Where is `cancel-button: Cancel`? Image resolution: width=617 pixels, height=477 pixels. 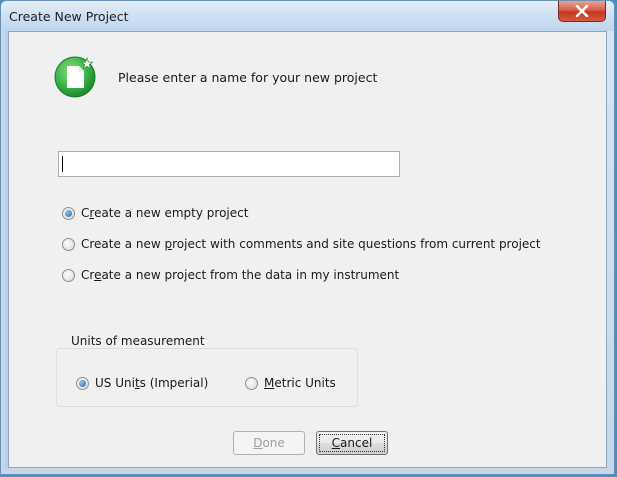 cancel-button: Cancel is located at coordinates (352, 443).